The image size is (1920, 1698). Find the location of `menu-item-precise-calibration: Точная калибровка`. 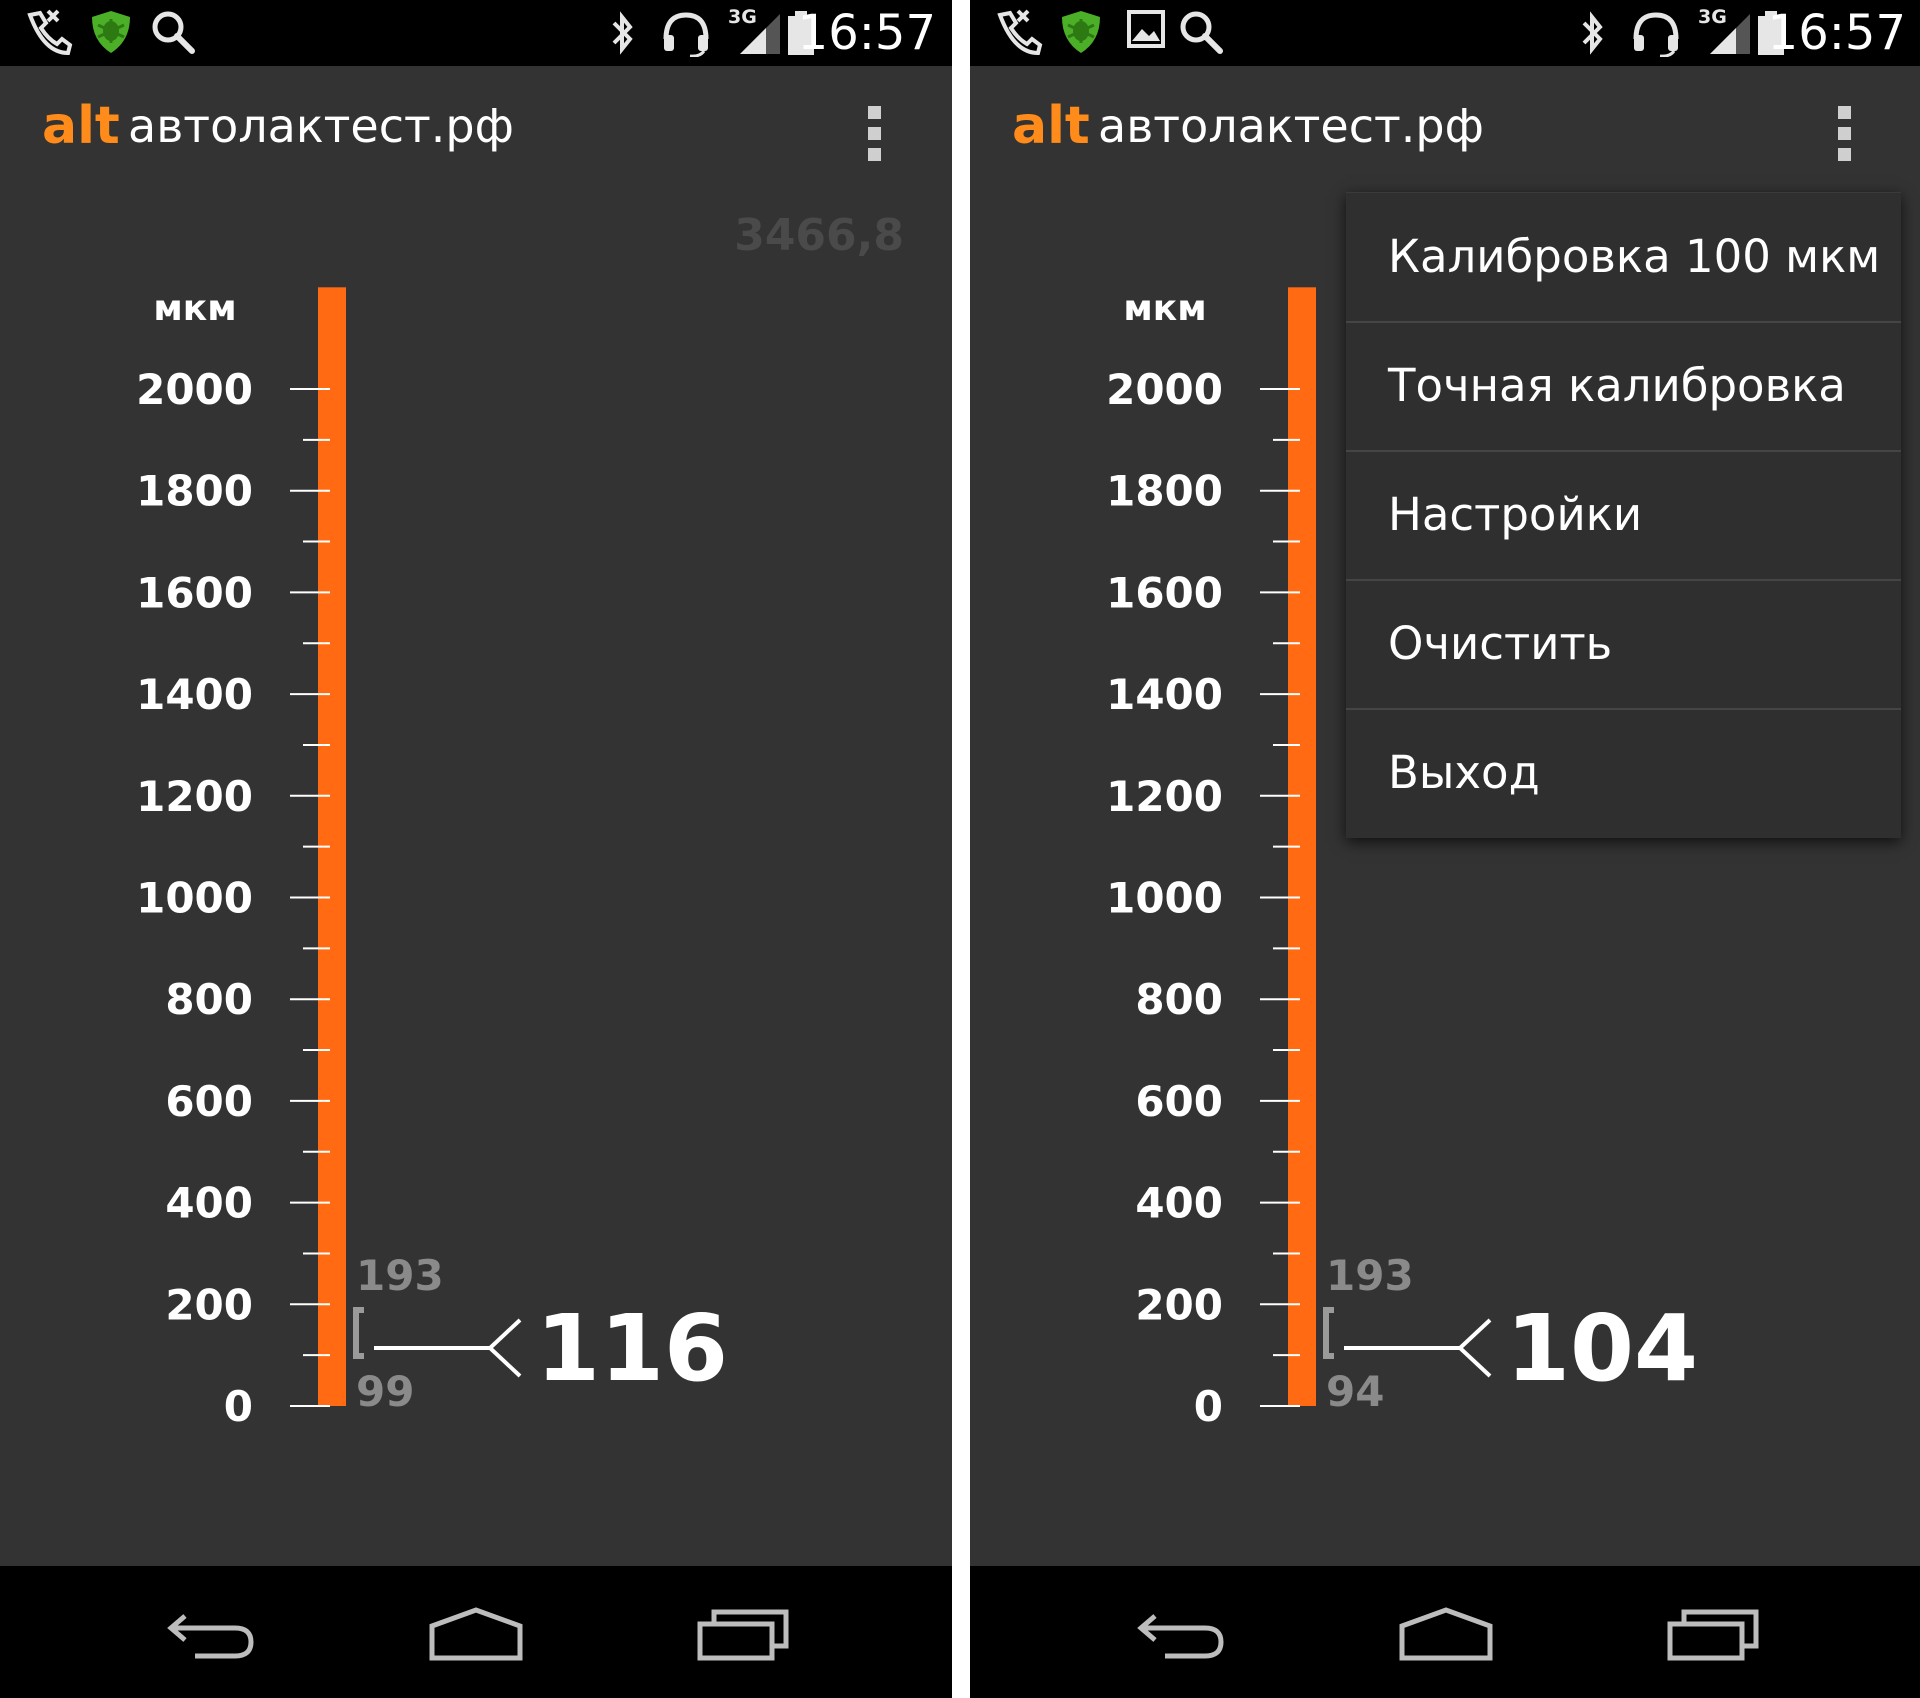

menu-item-precise-calibration: Точная калибровка is located at coordinates (1623, 386).